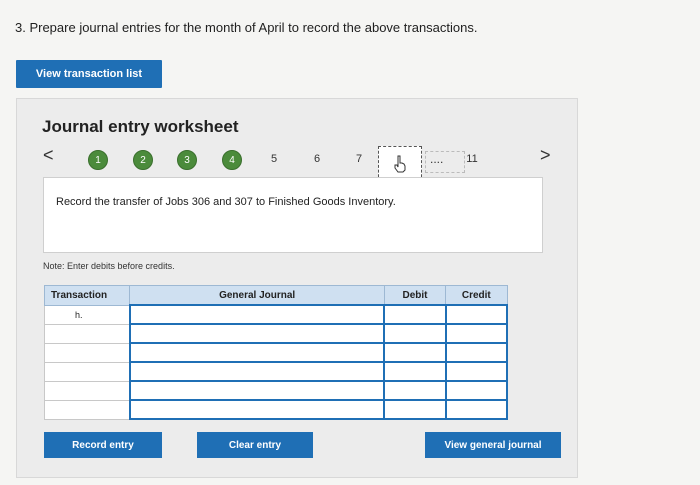  Describe the element at coordinates (400, 164) in the screenshot. I see `hand-pointer-icon` at that location.